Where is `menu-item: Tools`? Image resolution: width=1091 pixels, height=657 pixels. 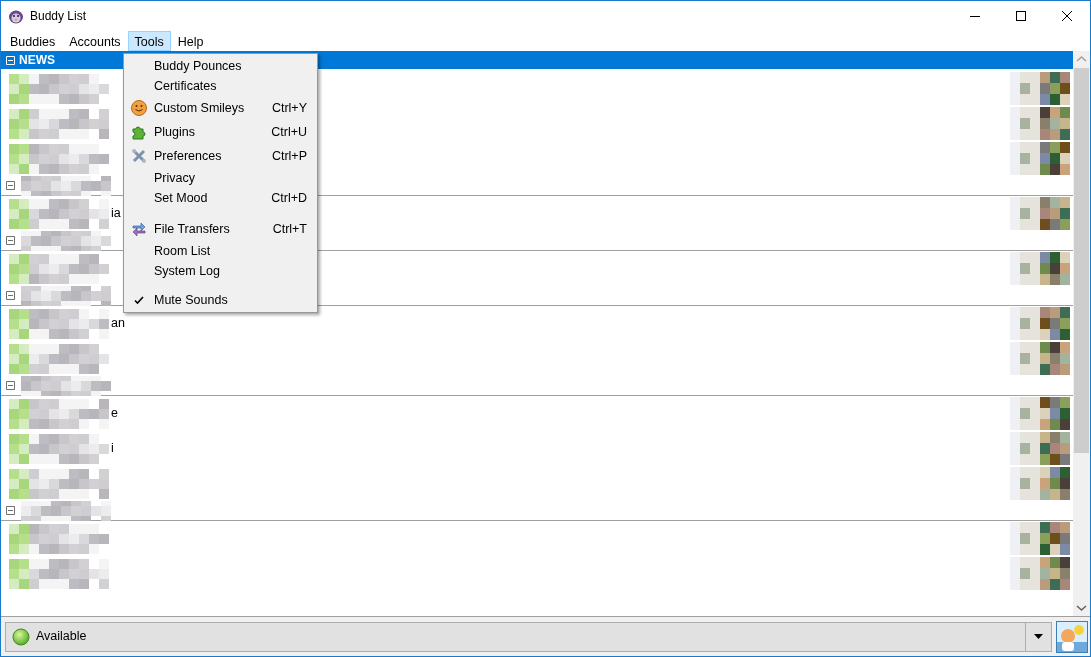
menu-item: Tools is located at coordinates (149, 41).